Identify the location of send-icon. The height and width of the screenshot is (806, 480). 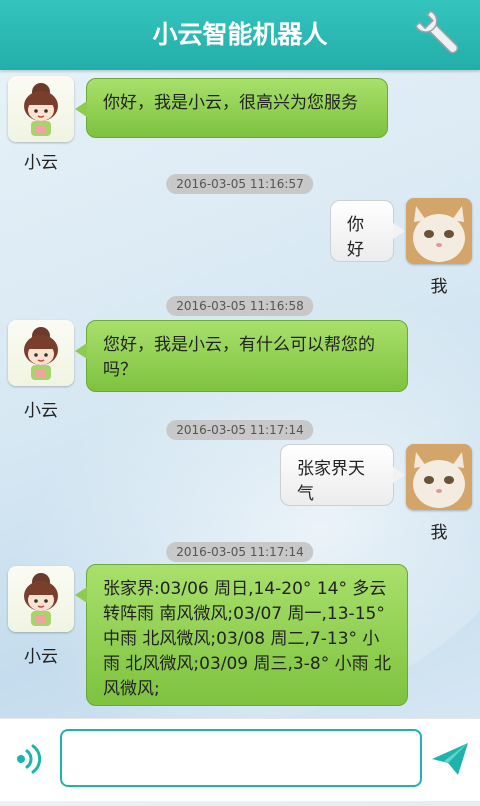
(450, 759).